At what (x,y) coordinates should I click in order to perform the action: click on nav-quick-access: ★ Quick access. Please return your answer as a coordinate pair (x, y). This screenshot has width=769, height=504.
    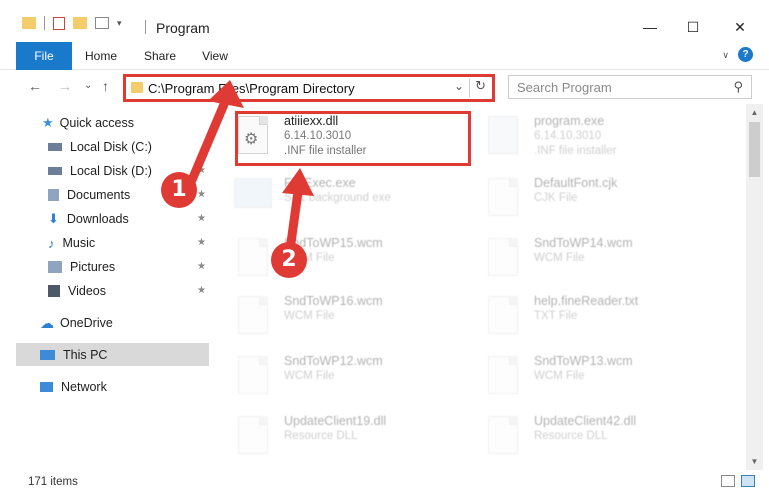
    Looking at the image, I should click on (88, 123).